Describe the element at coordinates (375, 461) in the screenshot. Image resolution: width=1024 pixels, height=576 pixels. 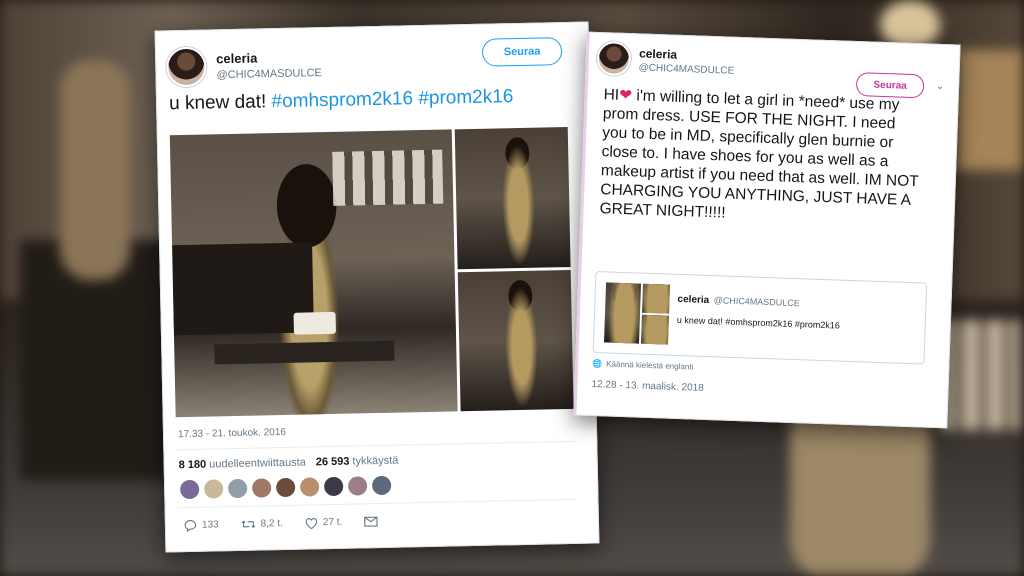
I see `likes-label: tykkäystä` at that location.